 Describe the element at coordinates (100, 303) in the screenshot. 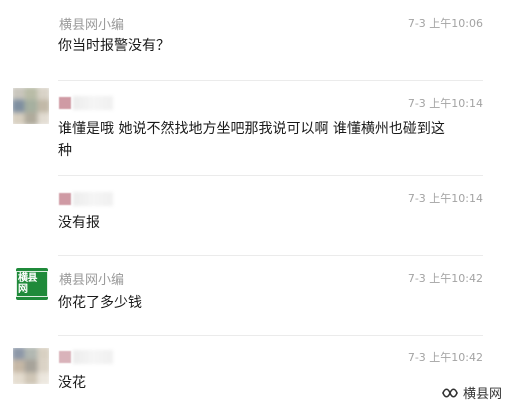

I see `comment-text: 你花了多少钱` at that location.